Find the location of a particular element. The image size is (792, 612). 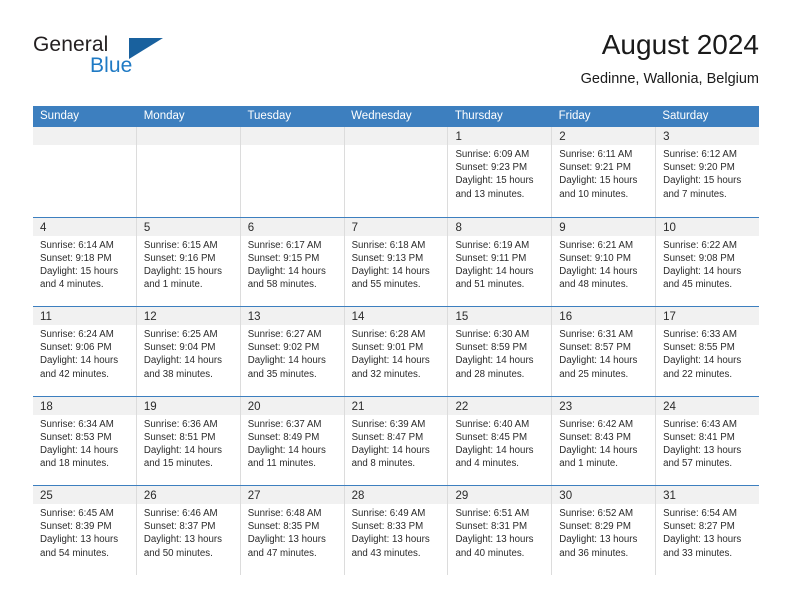

day-number: 19 is located at coordinates (150, 406).